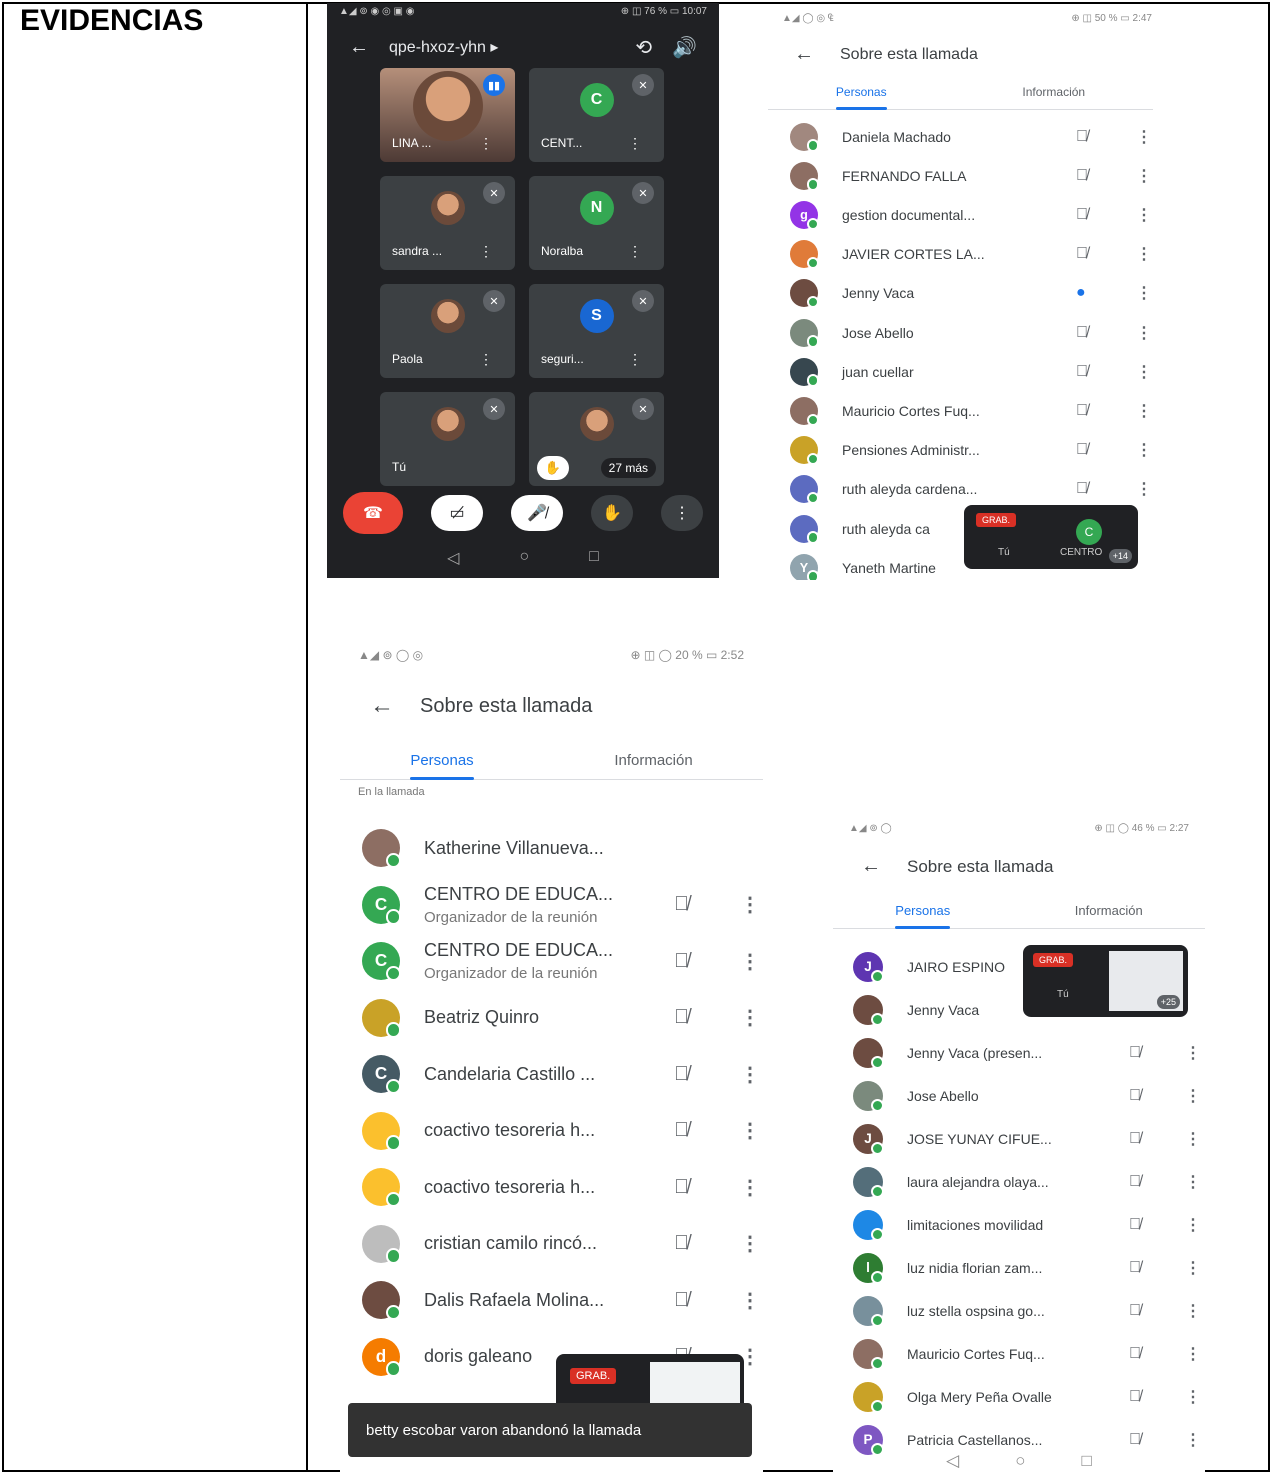 This screenshot has width=1272, height=1474. I want to click on mic-off-button: 🎤̸, so click(537, 513).